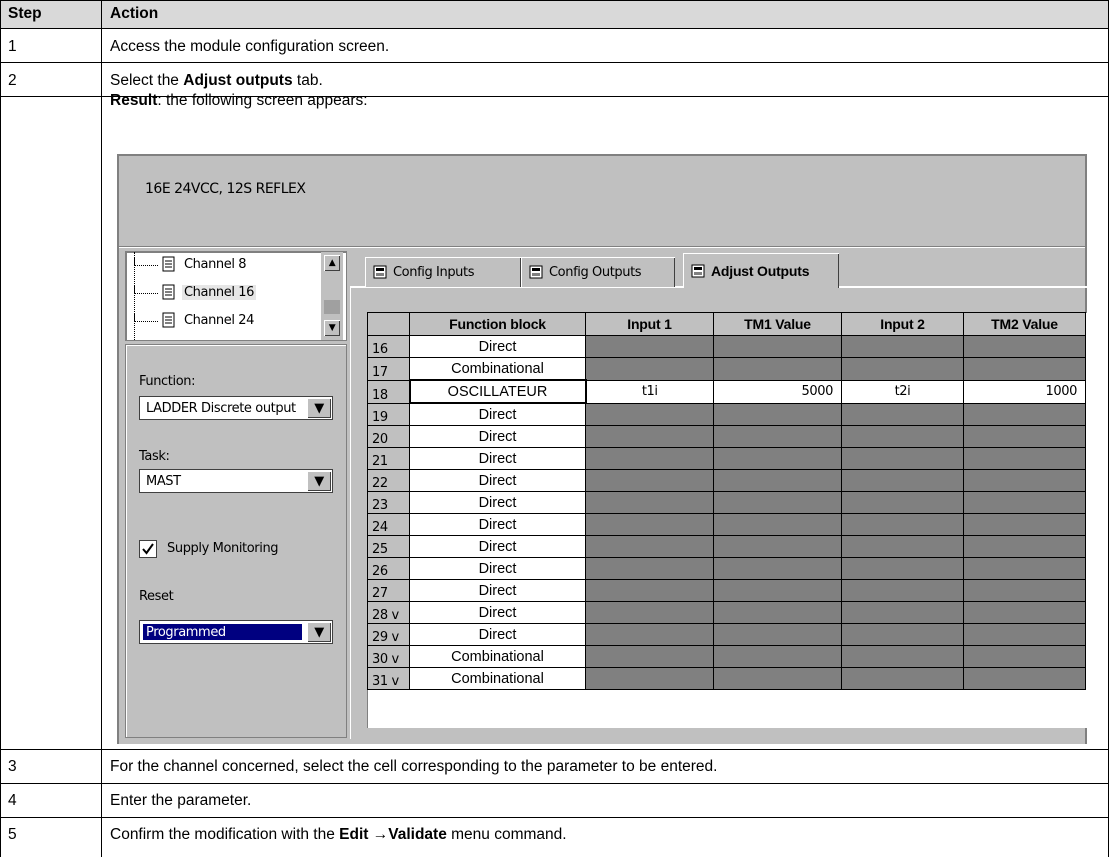 This screenshot has height=857, width=1109. Describe the element at coordinates (902, 391) in the screenshot. I see `input-2-cell: t2i` at that location.